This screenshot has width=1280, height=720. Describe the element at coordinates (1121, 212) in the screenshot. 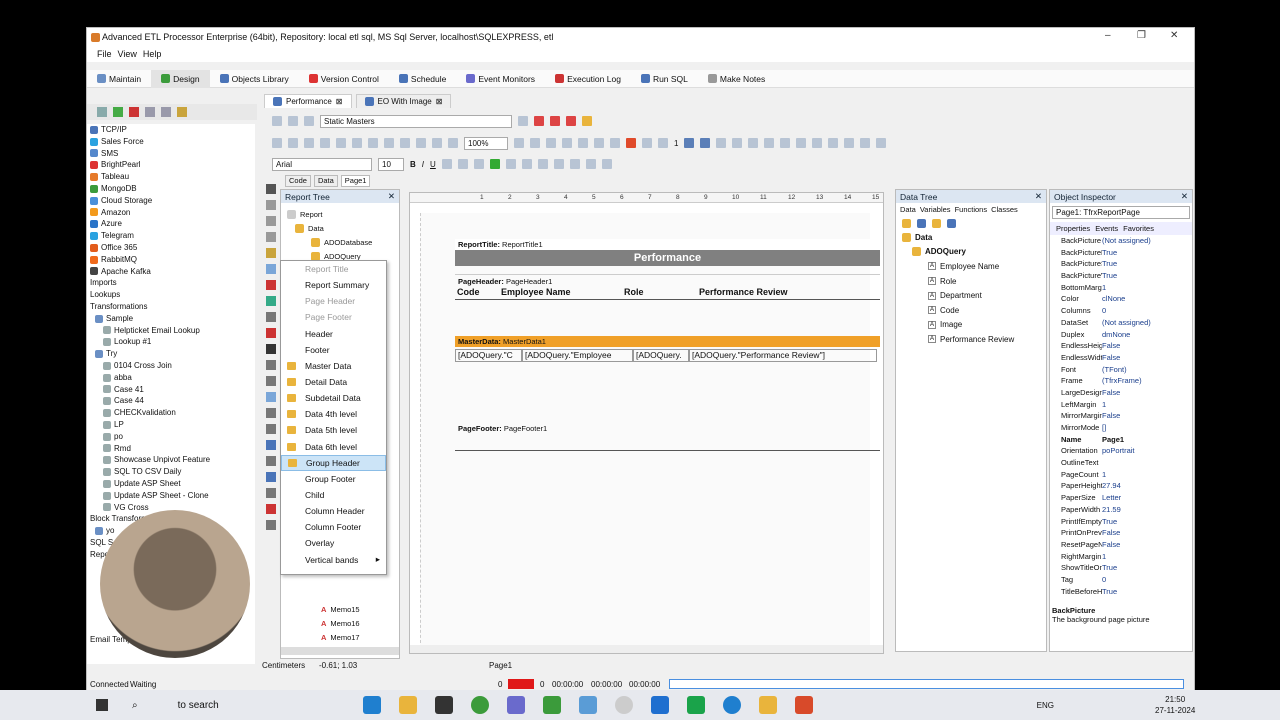

I see `object-selector: Page1: TfrxReportPage` at that location.